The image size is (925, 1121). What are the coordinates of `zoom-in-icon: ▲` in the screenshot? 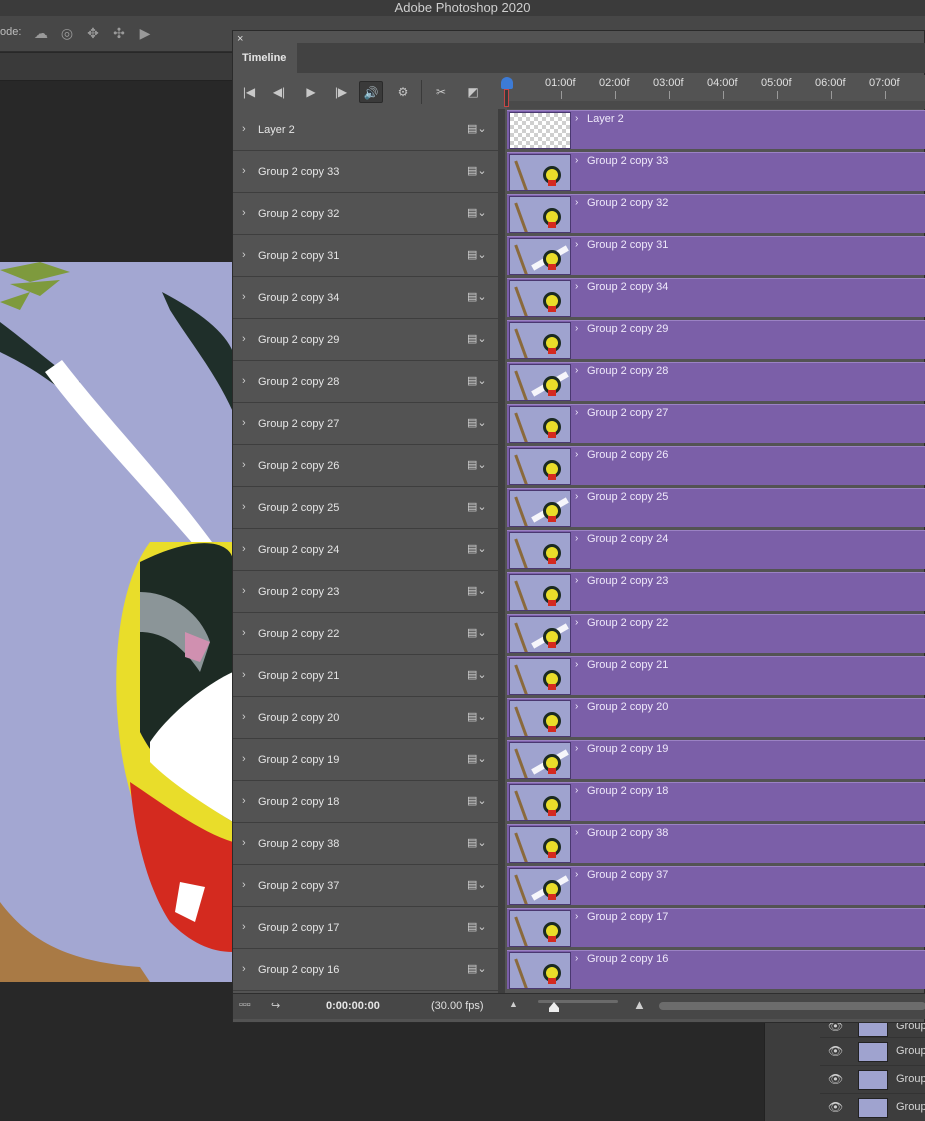 It's located at (639, 1004).